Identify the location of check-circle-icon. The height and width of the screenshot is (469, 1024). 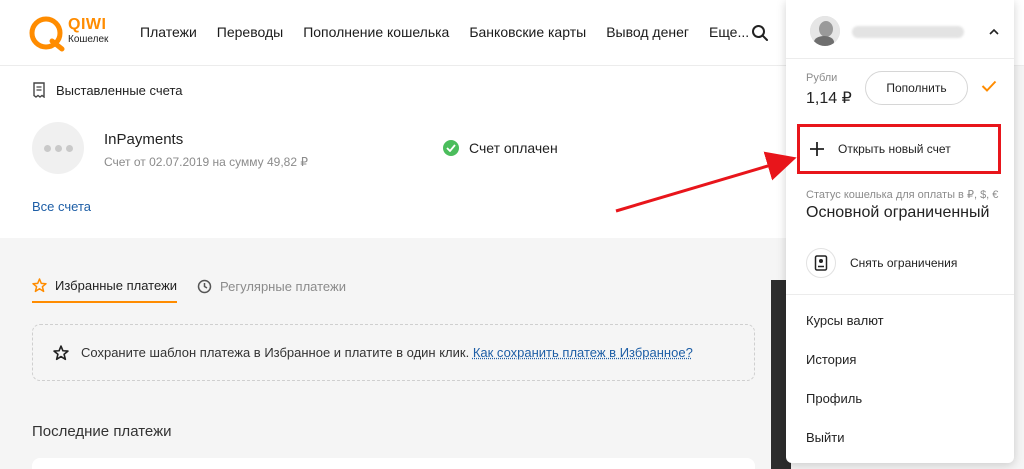
(451, 148).